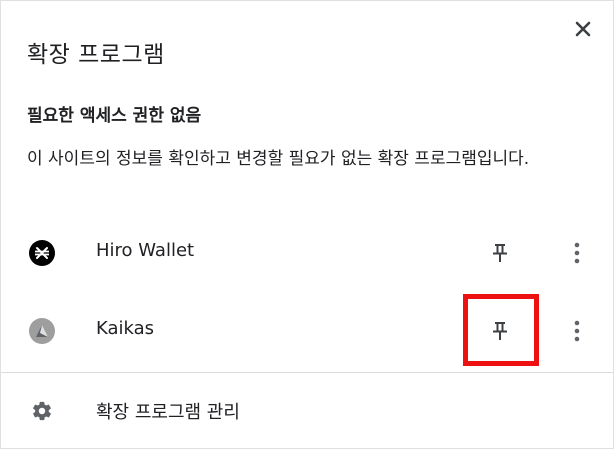 This screenshot has width=614, height=449. I want to click on section-heading: 필요한 액세스 권한 없음, so click(114, 116).